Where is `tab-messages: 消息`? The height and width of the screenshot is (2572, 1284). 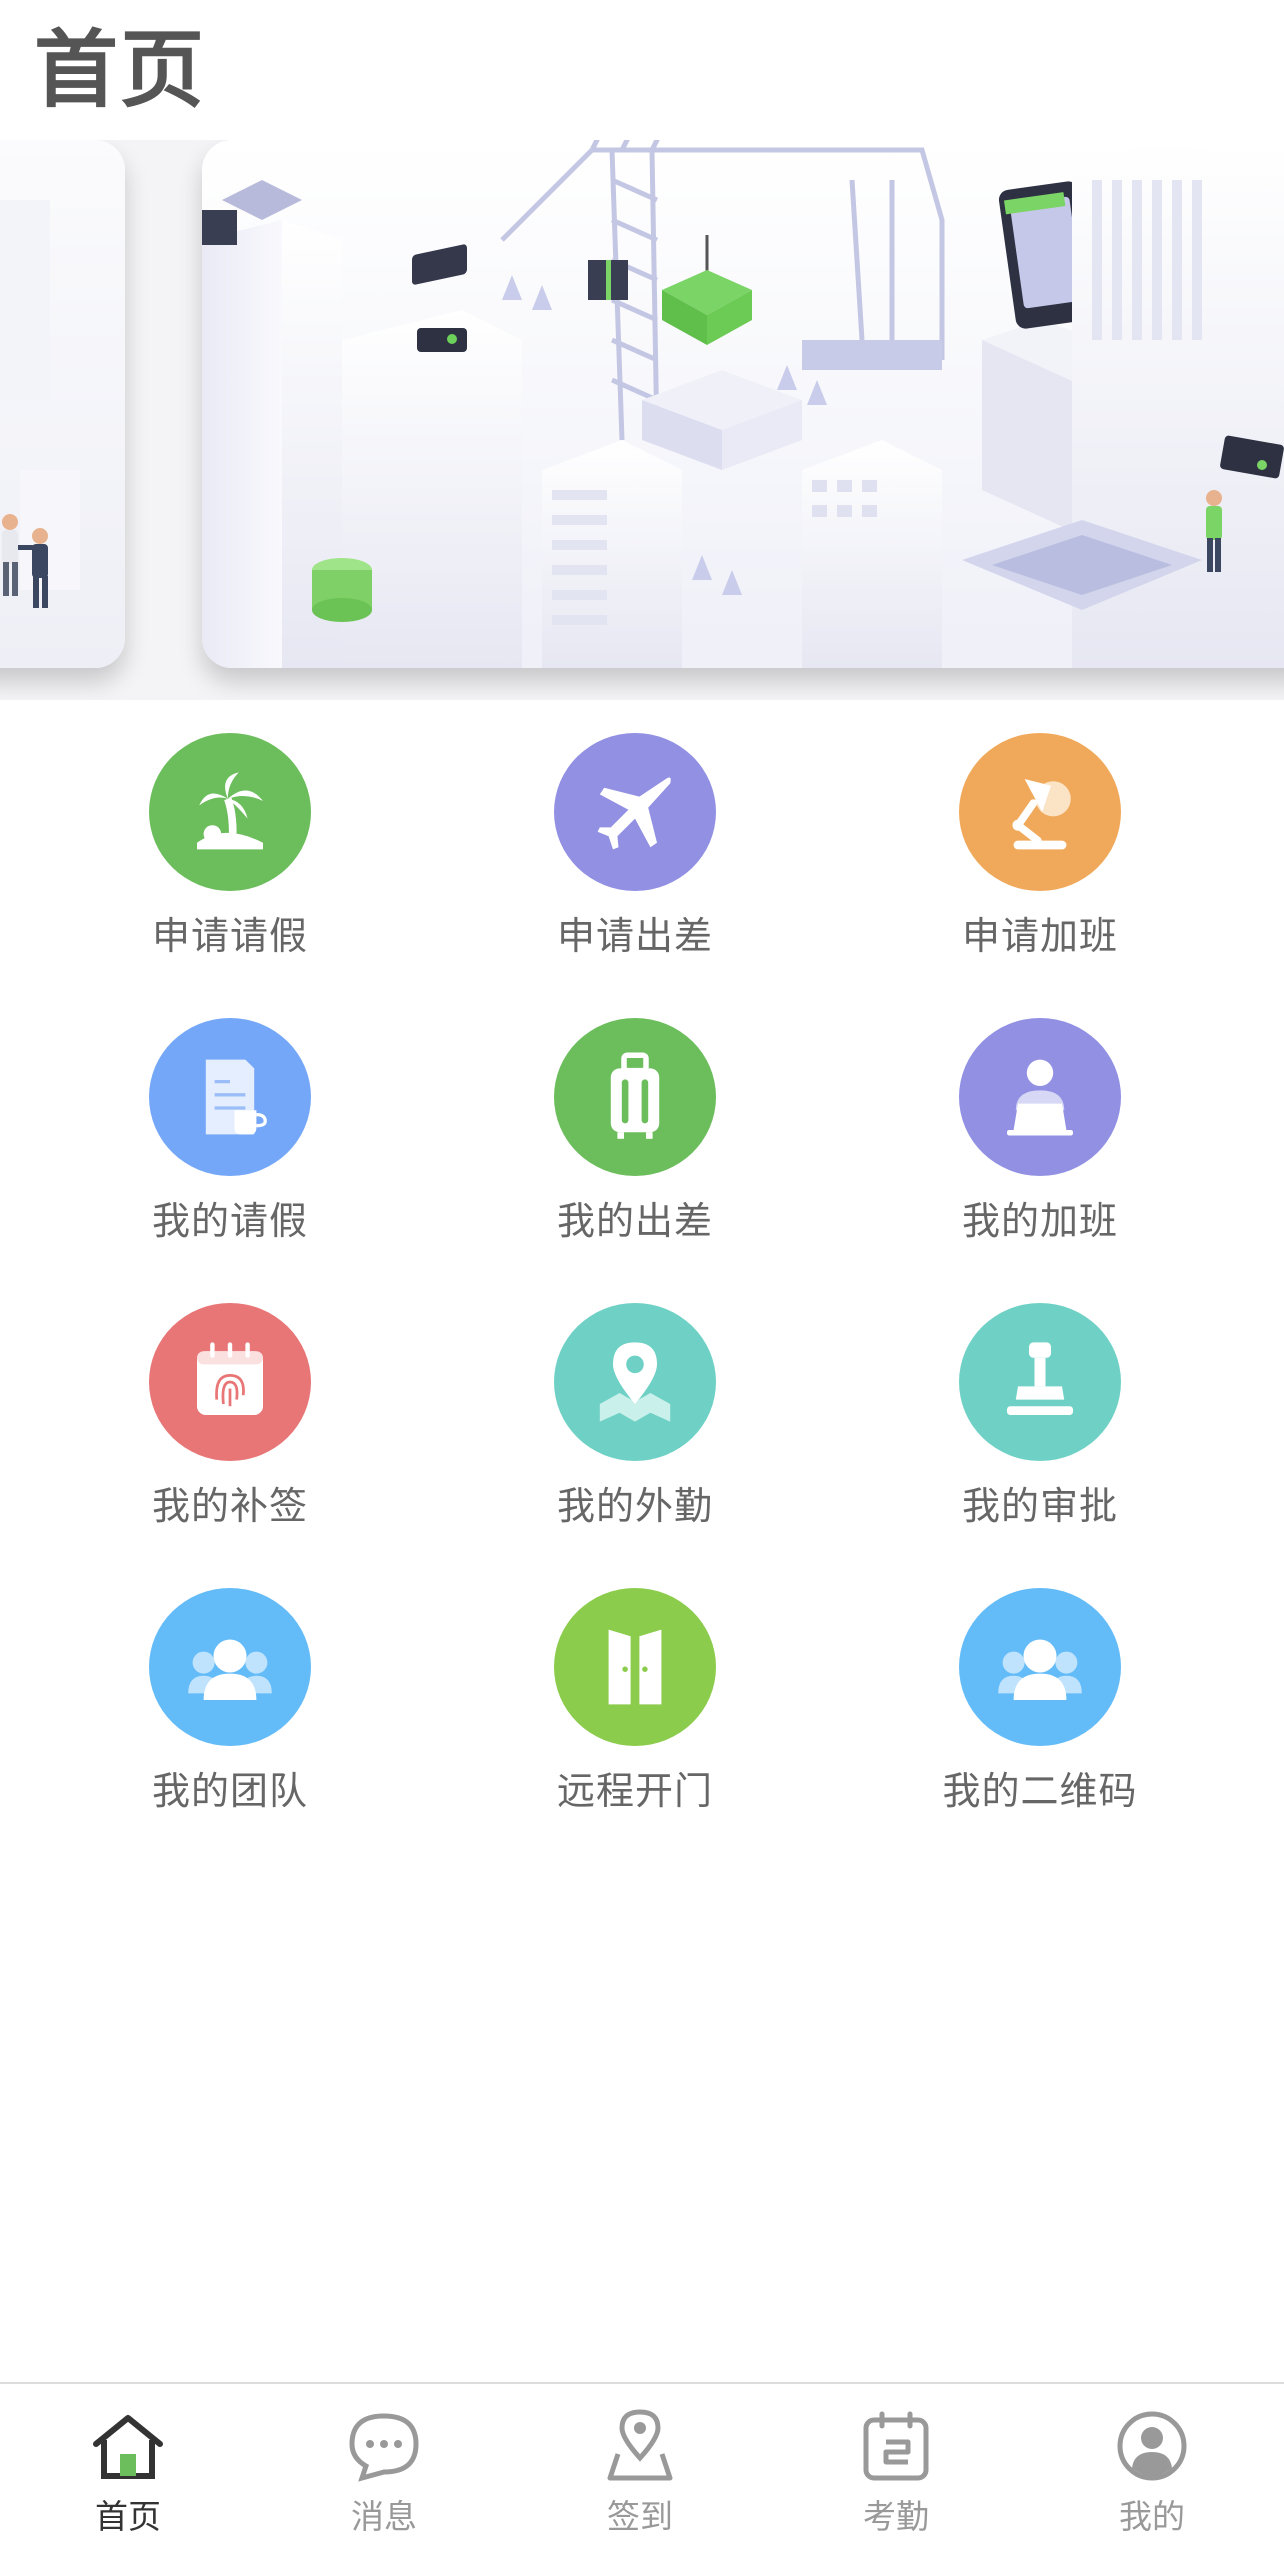 tab-messages: 消息 is located at coordinates (384, 2478).